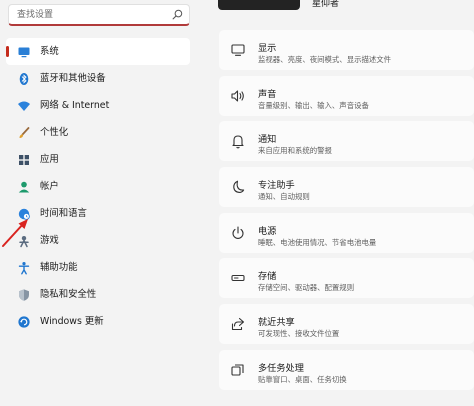 The image size is (474, 406). Describe the element at coordinates (49, 51) in the screenshot. I see `sidebar-item-label: 系统` at that location.